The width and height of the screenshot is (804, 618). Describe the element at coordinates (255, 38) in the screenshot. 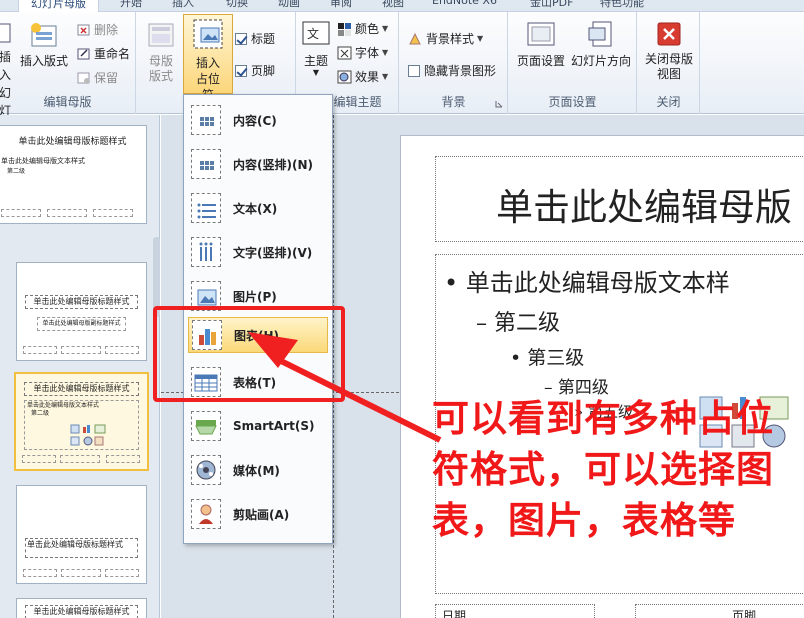

I see `title-checkbox: 标题` at that location.